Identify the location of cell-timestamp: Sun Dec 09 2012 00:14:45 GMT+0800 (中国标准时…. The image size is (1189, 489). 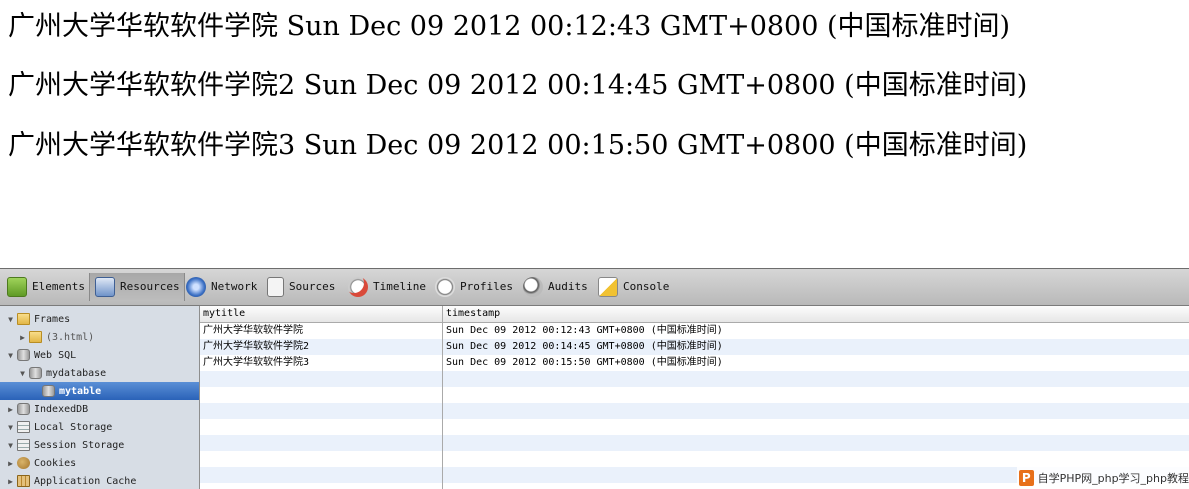
(584, 346).